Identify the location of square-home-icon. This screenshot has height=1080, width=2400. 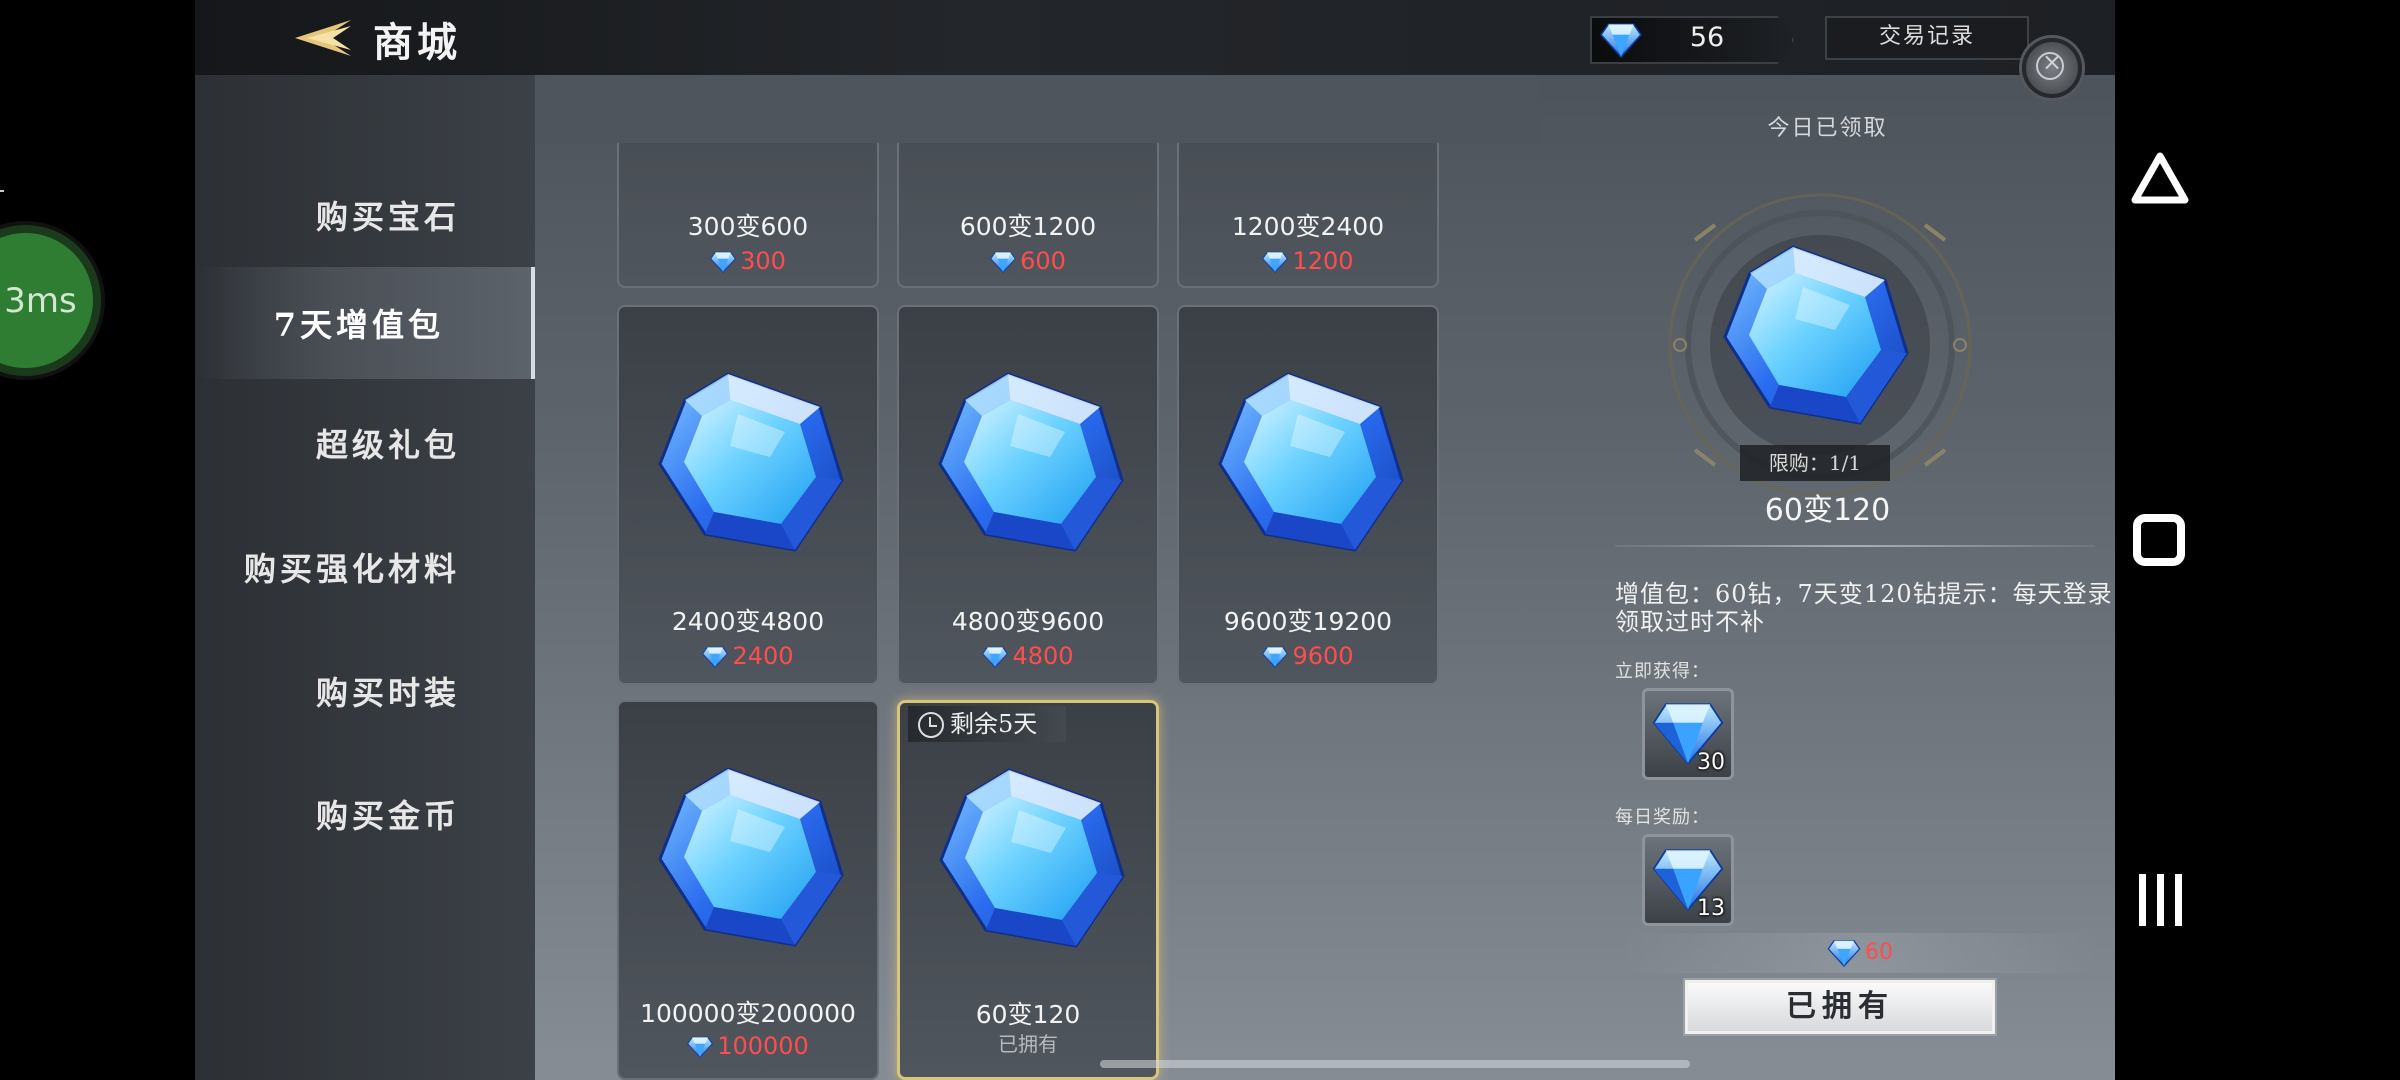
(2159, 540).